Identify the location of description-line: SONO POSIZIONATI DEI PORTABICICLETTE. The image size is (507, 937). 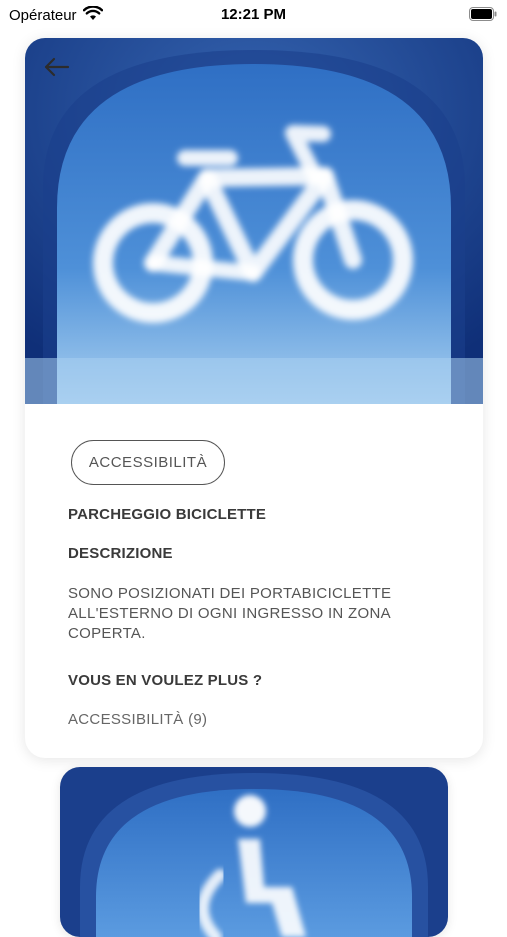
(230, 593).